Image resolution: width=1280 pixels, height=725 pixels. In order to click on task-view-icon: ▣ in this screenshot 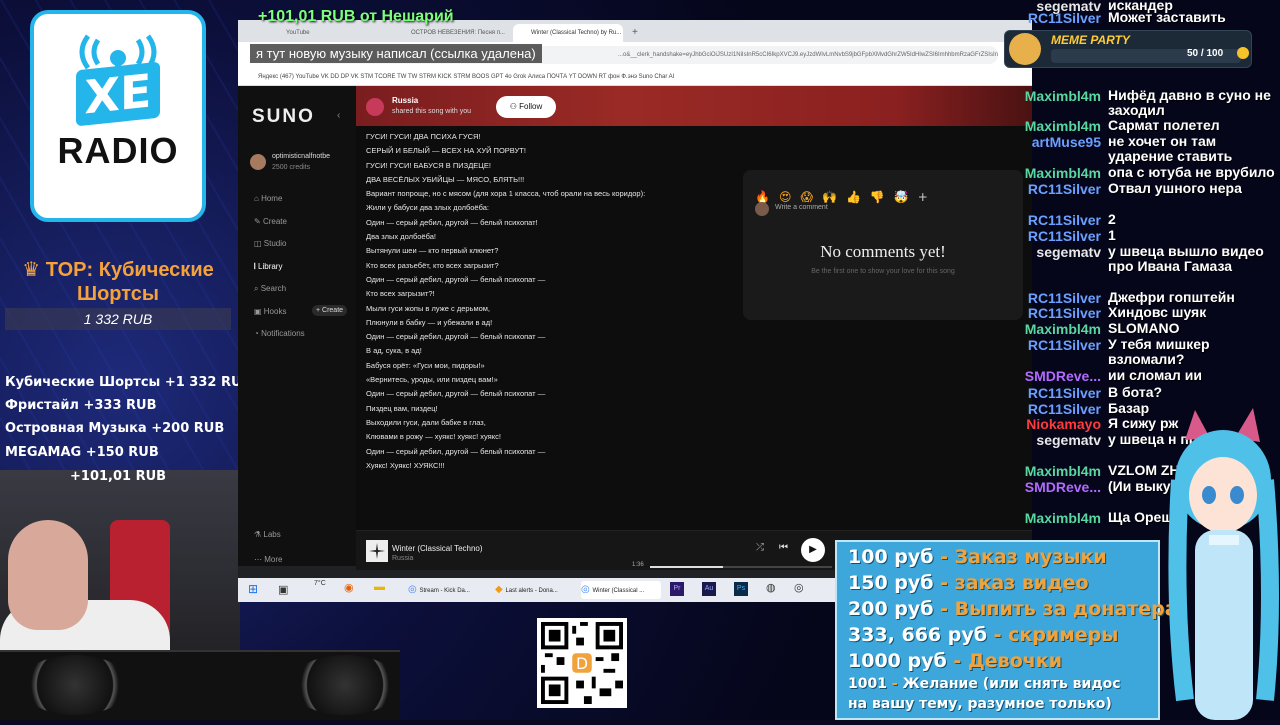, I will do `click(283, 589)`.